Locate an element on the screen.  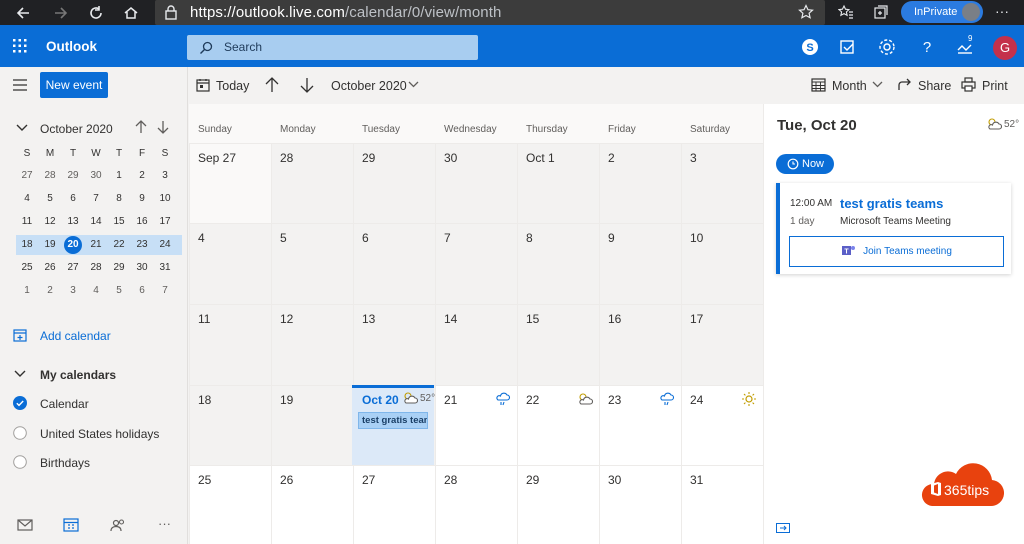
today-button: Today is located at coordinates (232, 86).